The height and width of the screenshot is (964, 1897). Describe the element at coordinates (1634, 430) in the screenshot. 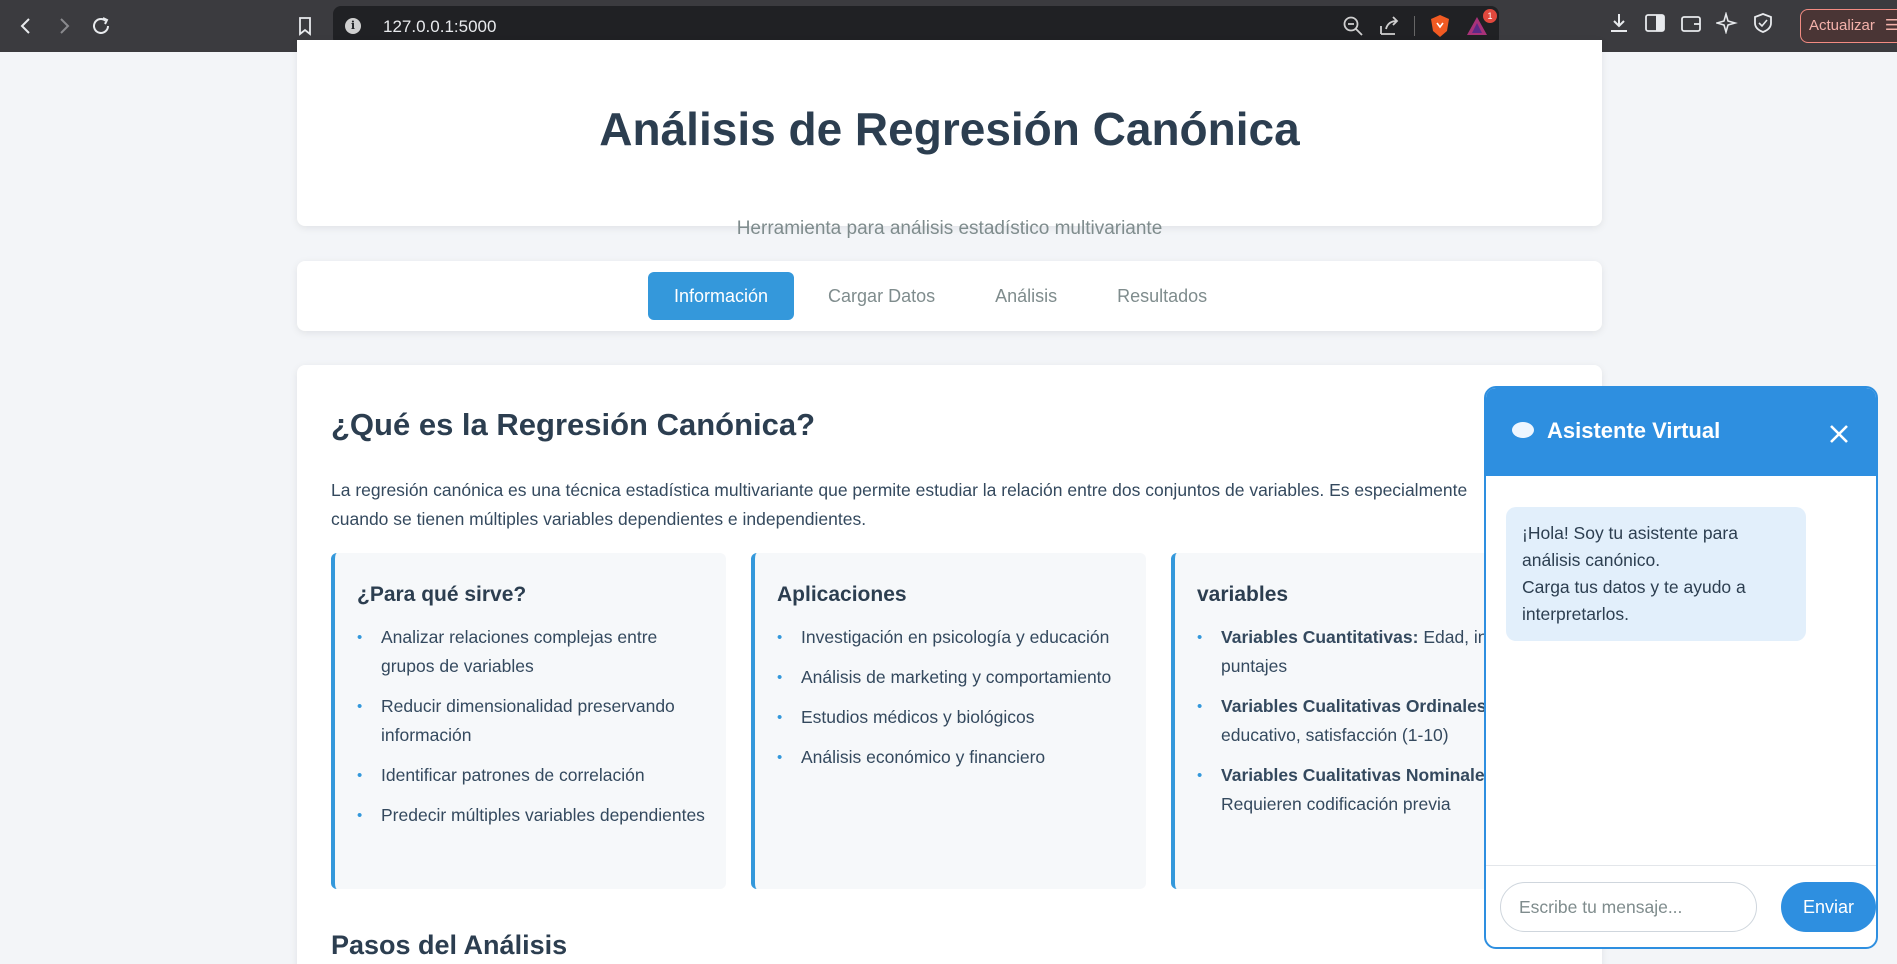

I see `chat-title: Asistente Virtual` at that location.